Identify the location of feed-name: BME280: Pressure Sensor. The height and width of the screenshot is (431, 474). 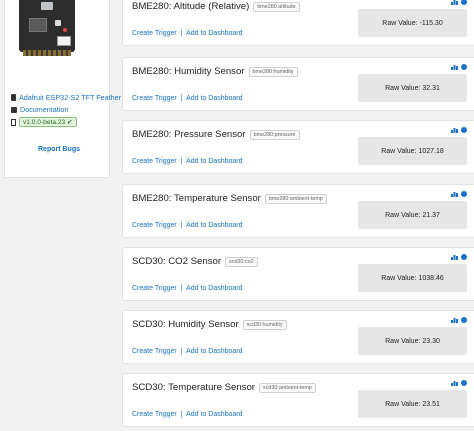
(189, 134).